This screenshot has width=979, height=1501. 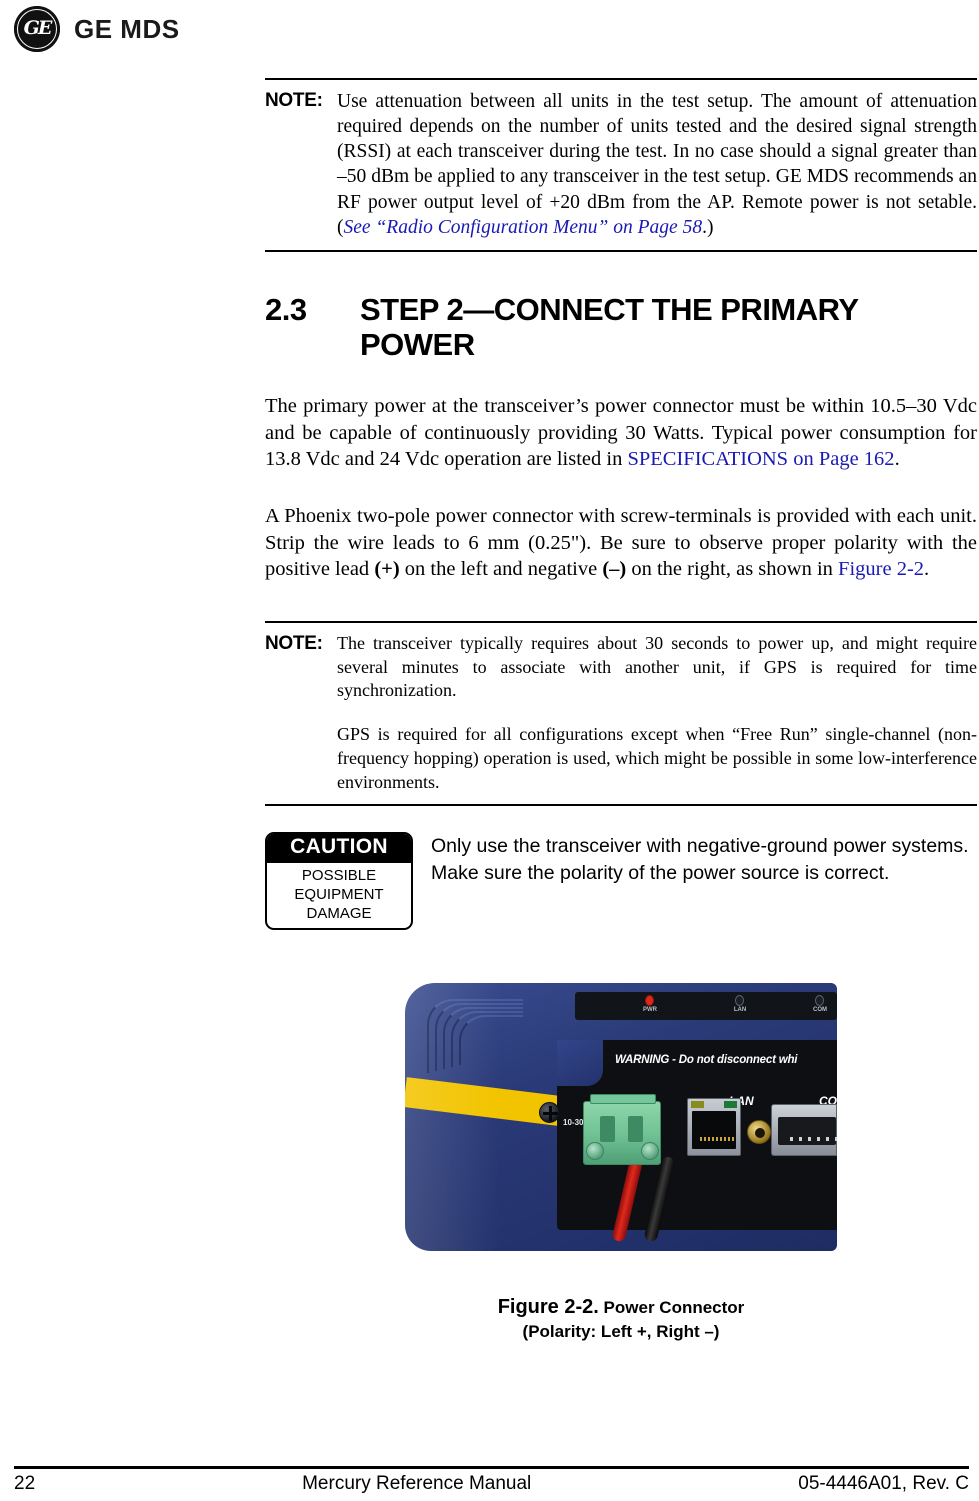 I want to click on phoenix-slot-left, so click(x=607, y=1129).